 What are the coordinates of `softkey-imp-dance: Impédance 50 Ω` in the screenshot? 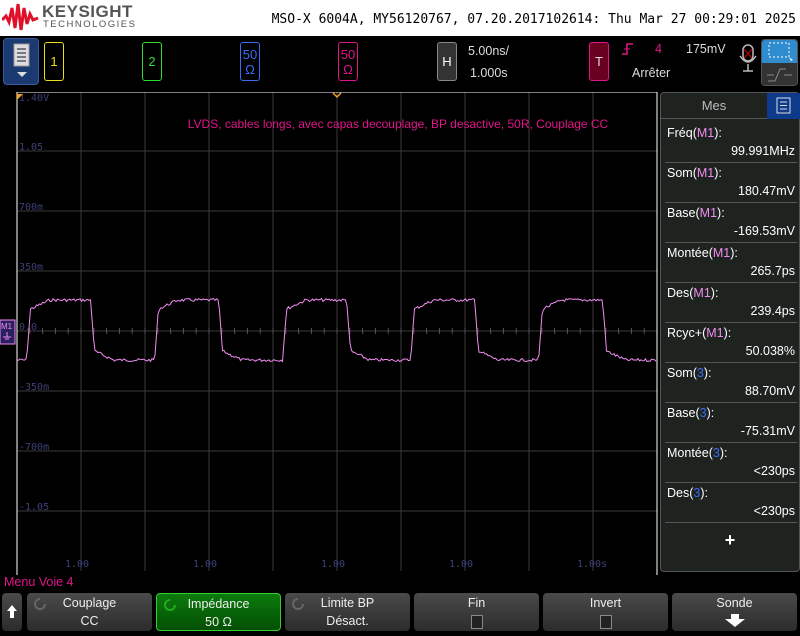 It's located at (218, 612).